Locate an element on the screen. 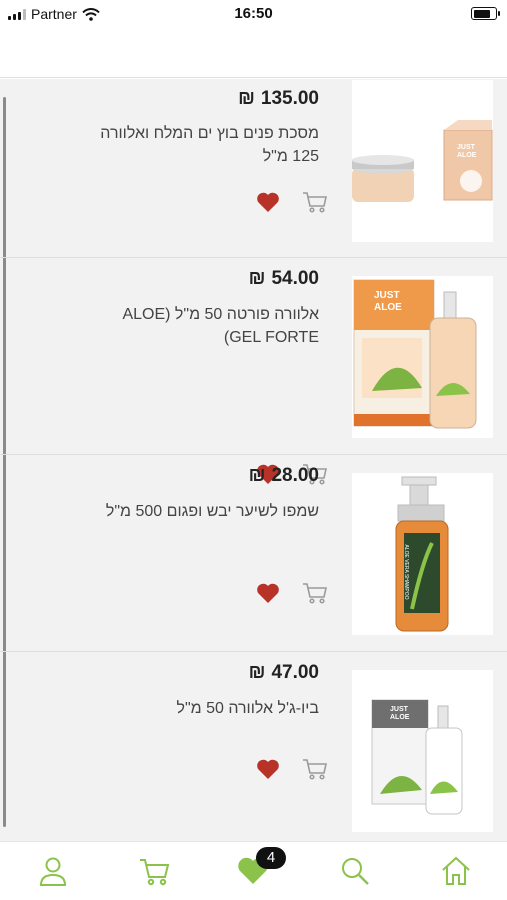 This screenshot has width=507, height=900. price-value: 47.00 is located at coordinates (295, 672).